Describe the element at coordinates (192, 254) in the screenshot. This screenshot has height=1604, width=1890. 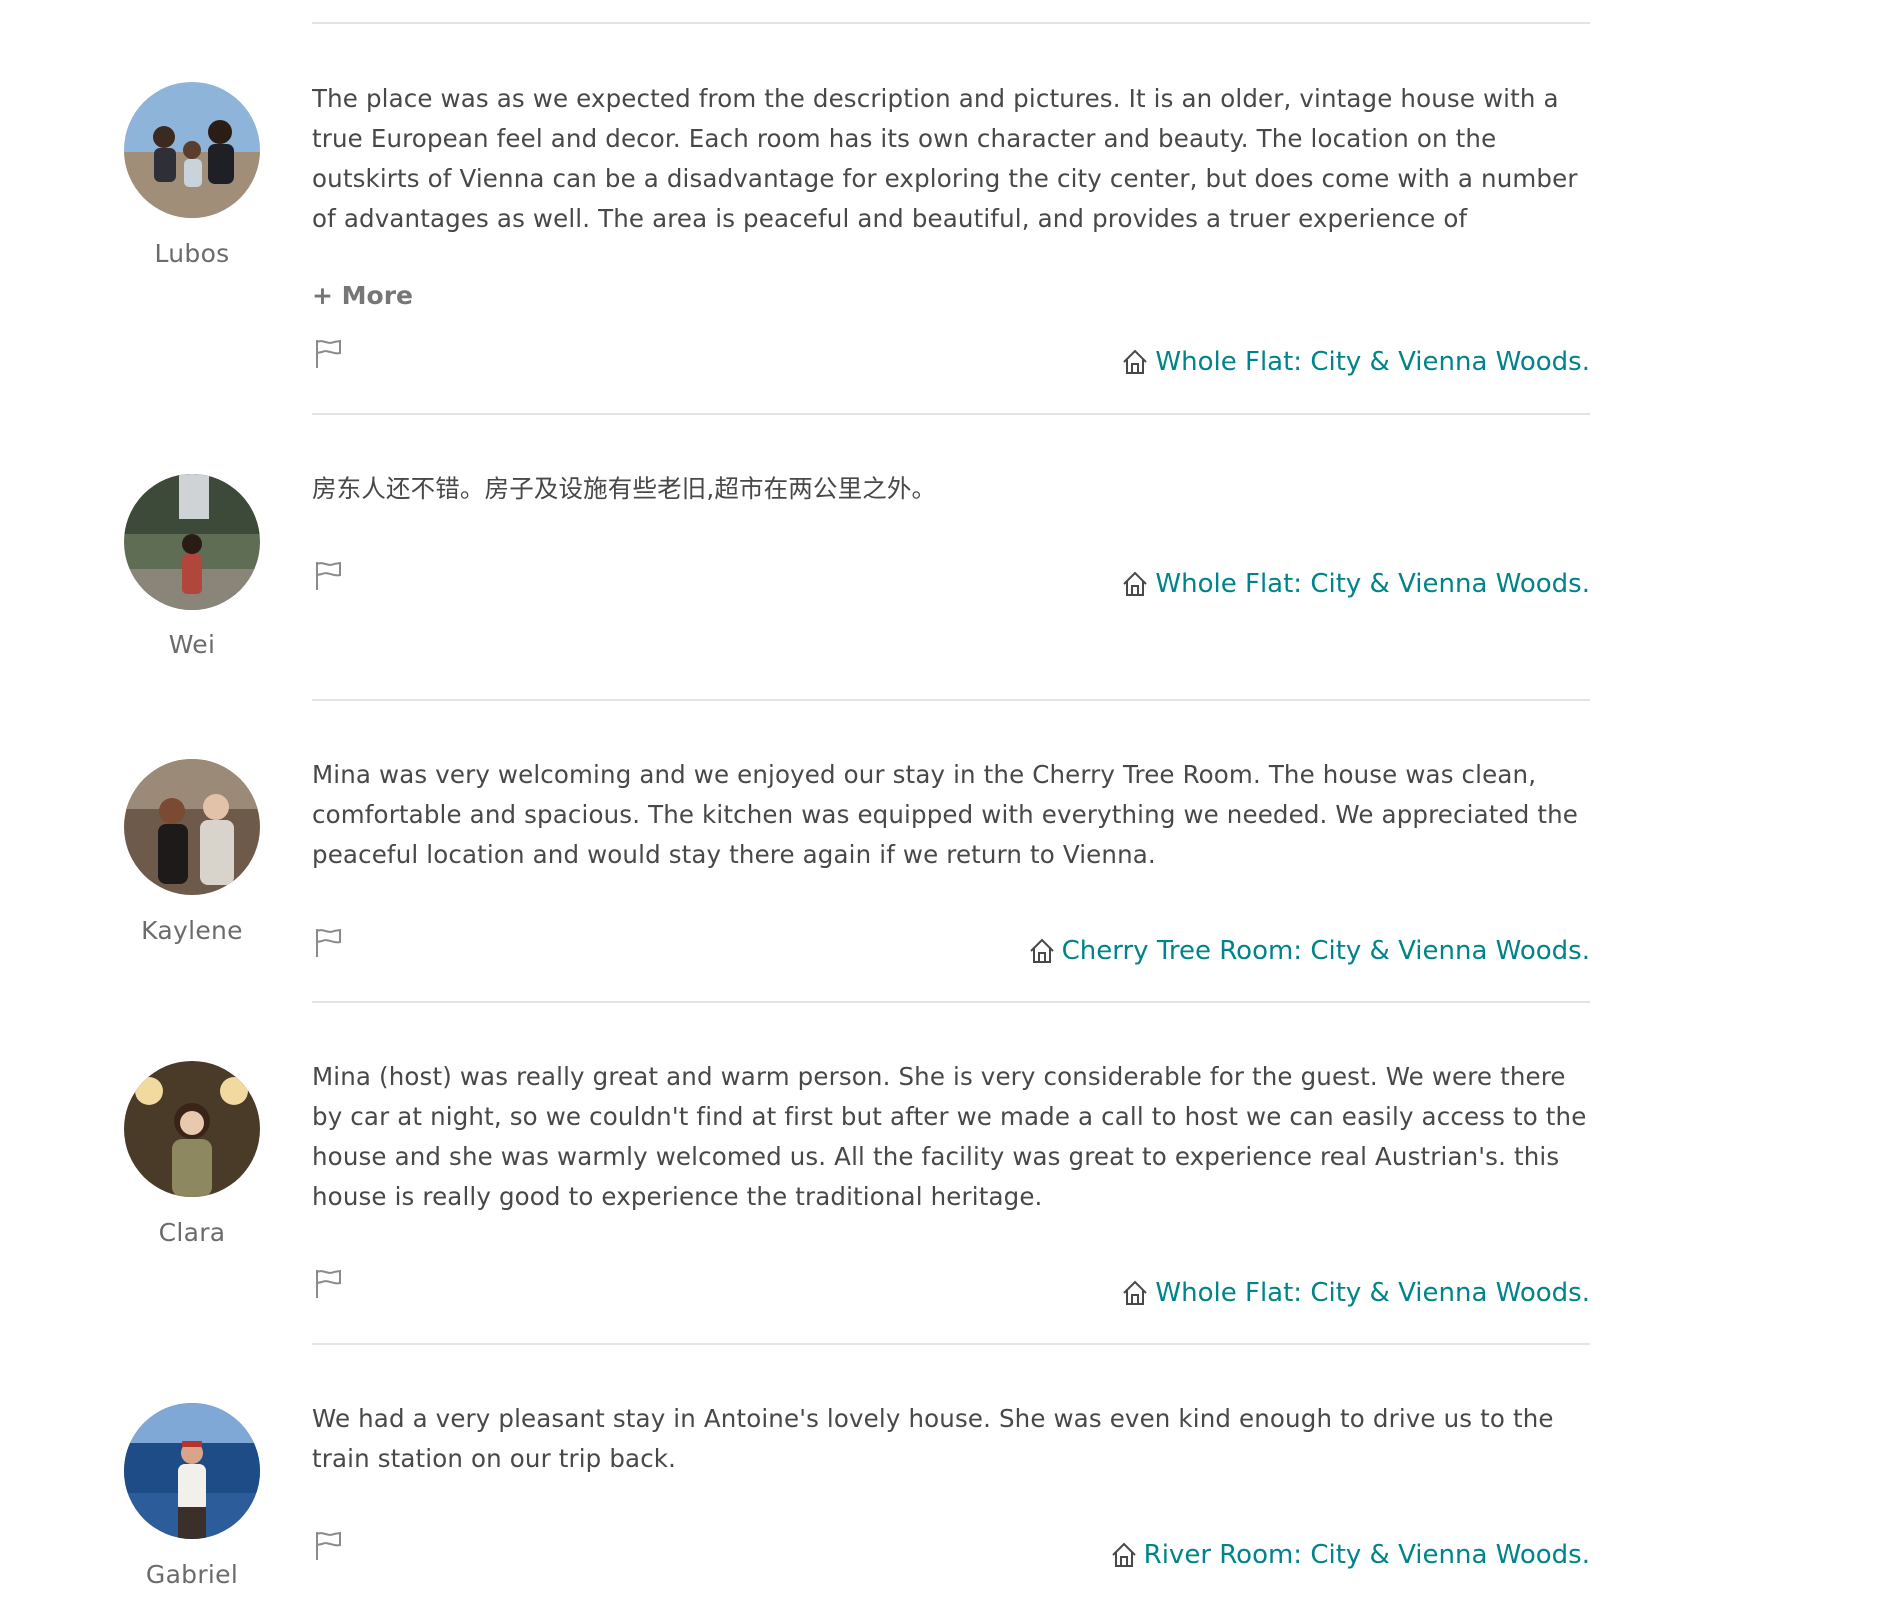
I see `reviewer-name: Lubos` at that location.